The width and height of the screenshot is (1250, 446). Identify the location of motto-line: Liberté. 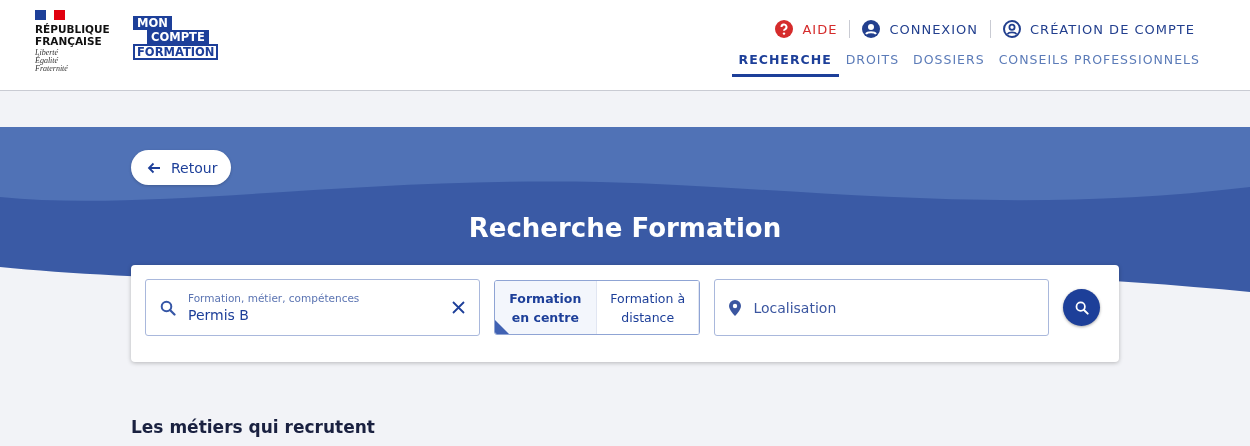
(47, 53).